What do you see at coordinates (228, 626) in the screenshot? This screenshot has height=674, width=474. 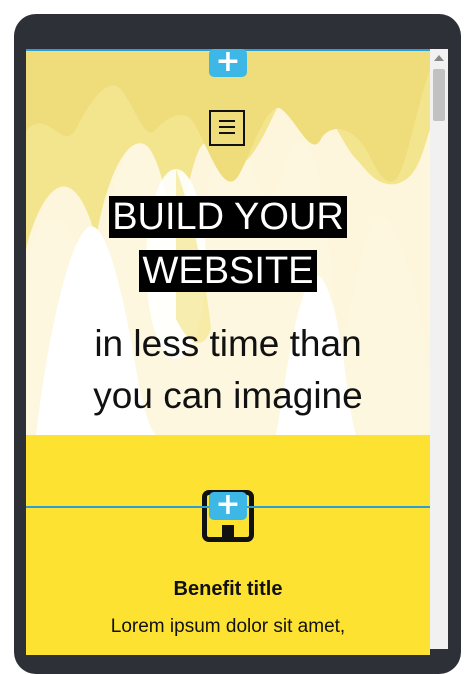 I see `benefit-text: Lorem ipsum dolor sit amet,` at bounding box center [228, 626].